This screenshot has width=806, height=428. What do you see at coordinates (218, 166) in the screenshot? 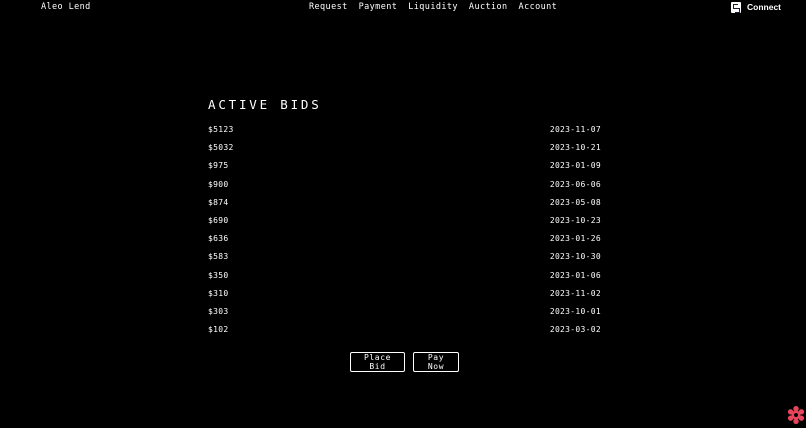
I see `bid-amount: $975` at bounding box center [218, 166].